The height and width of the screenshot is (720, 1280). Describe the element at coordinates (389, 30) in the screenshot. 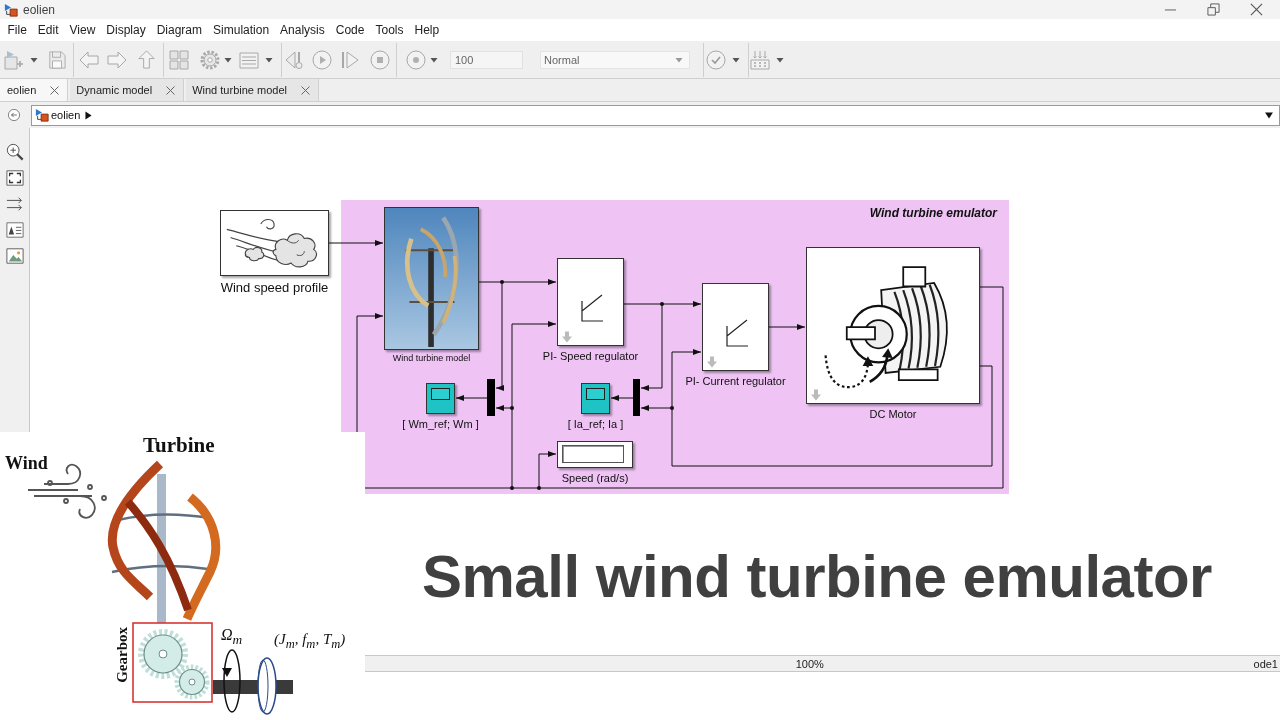

I see `menu-item: Tools` at that location.